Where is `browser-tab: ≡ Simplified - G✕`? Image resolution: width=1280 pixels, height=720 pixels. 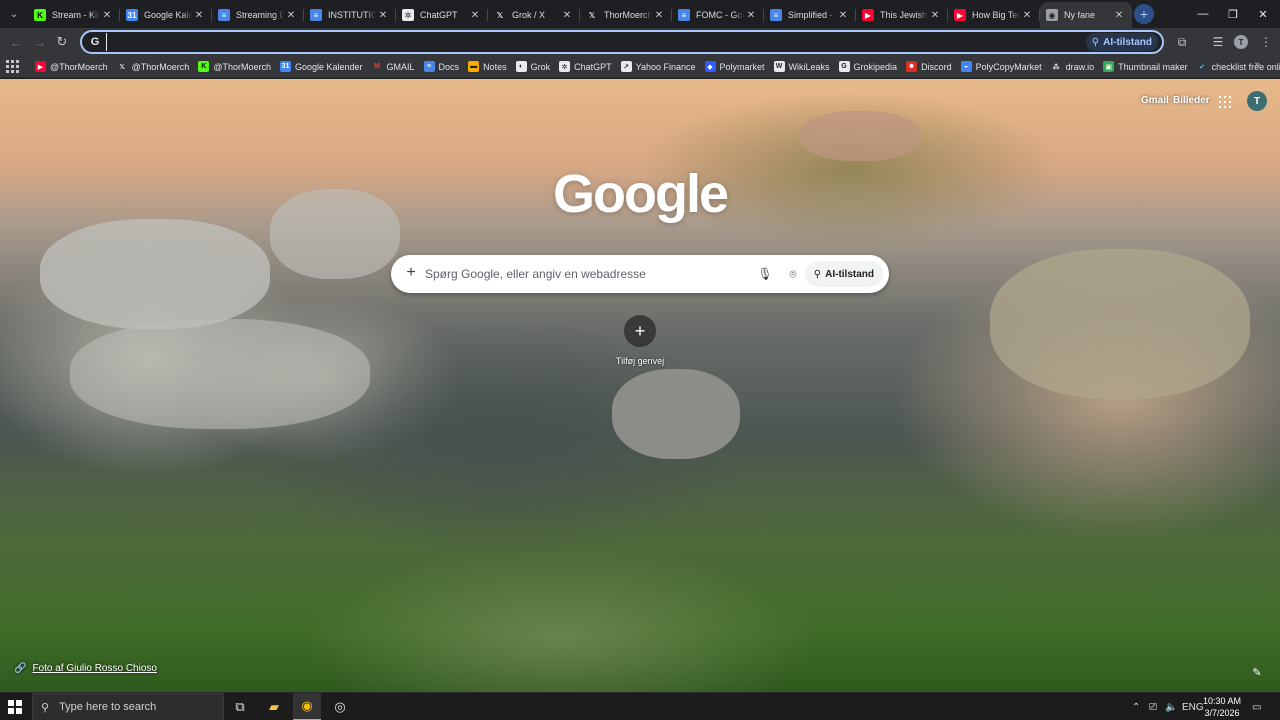 browser-tab: ≡ Simplified - G✕ is located at coordinates (810, 15).